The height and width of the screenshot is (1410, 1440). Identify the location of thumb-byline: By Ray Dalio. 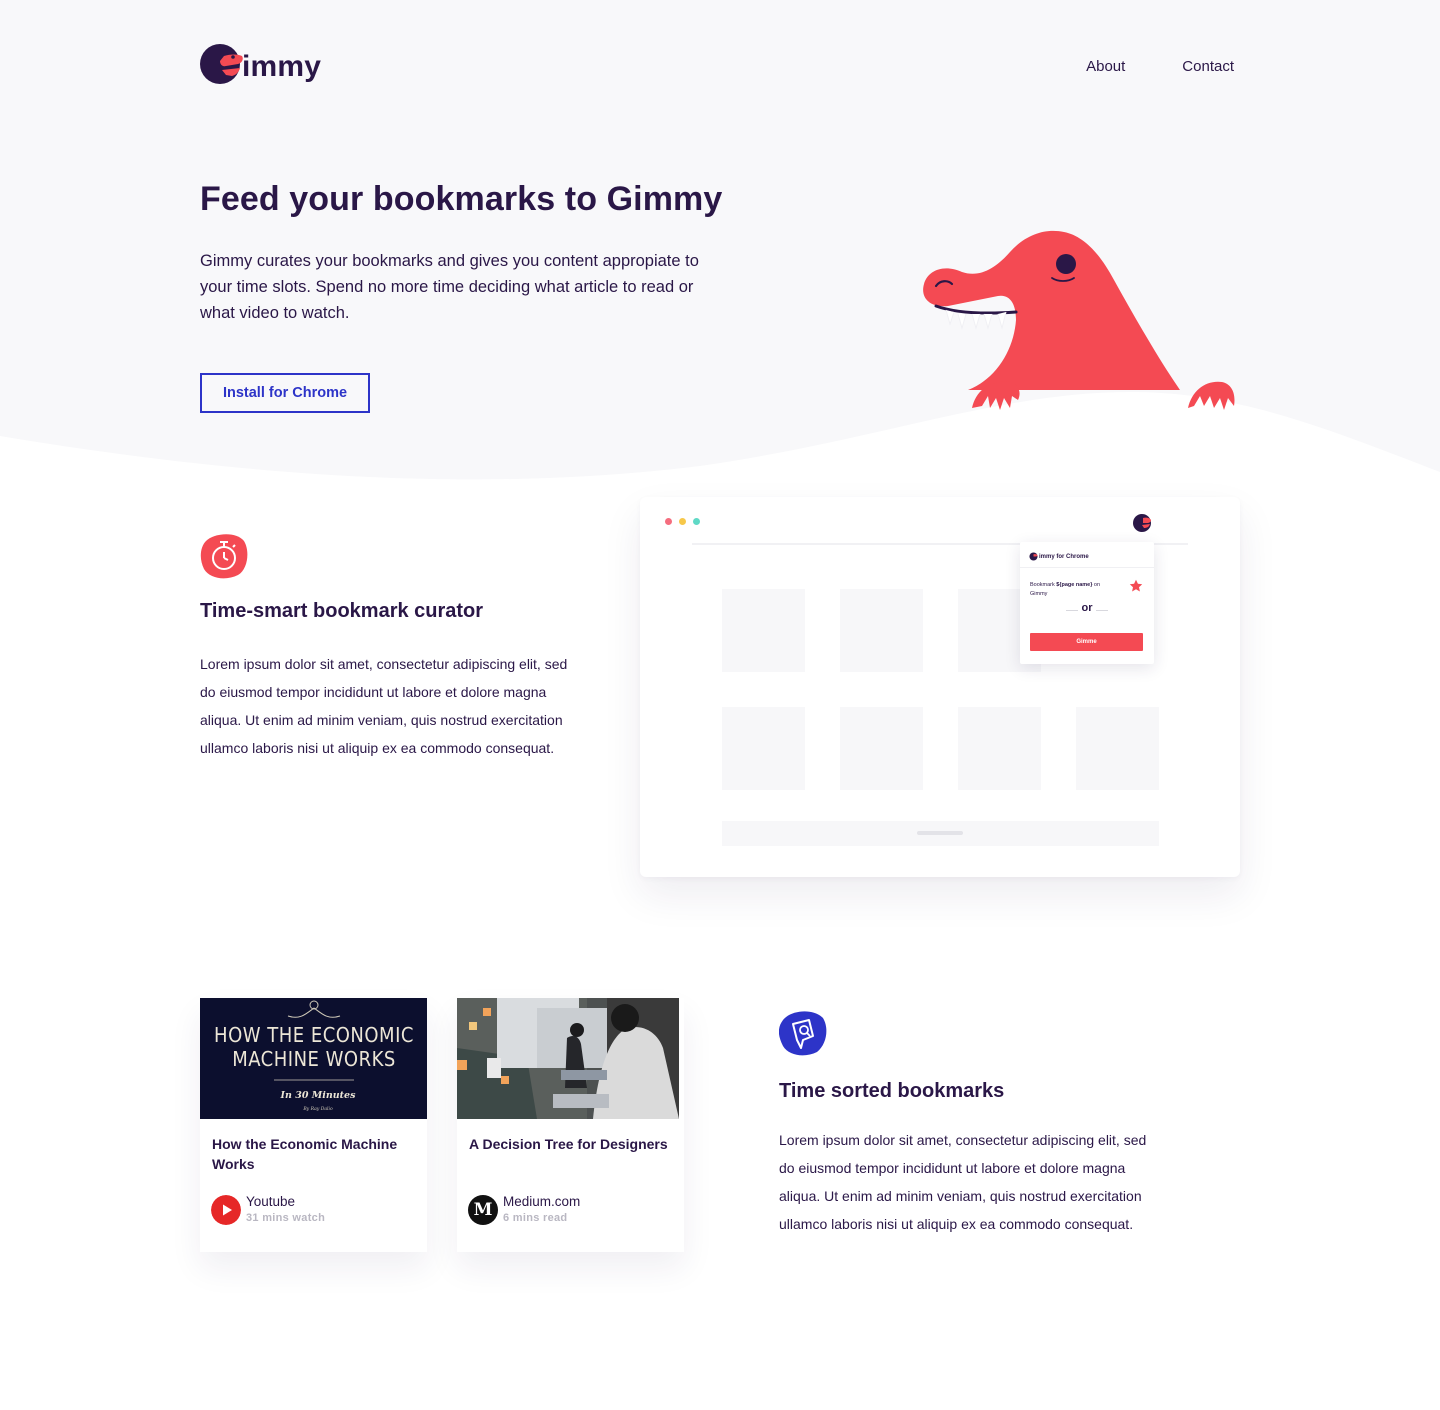
(317, 1109).